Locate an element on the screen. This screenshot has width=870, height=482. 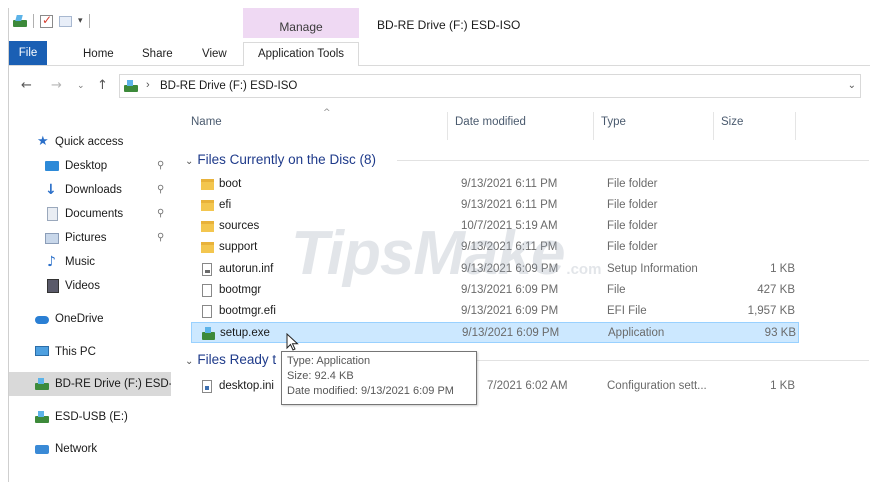
sidebar-item-quick-access: ★ Quick access is located at coordinates (90, 142).